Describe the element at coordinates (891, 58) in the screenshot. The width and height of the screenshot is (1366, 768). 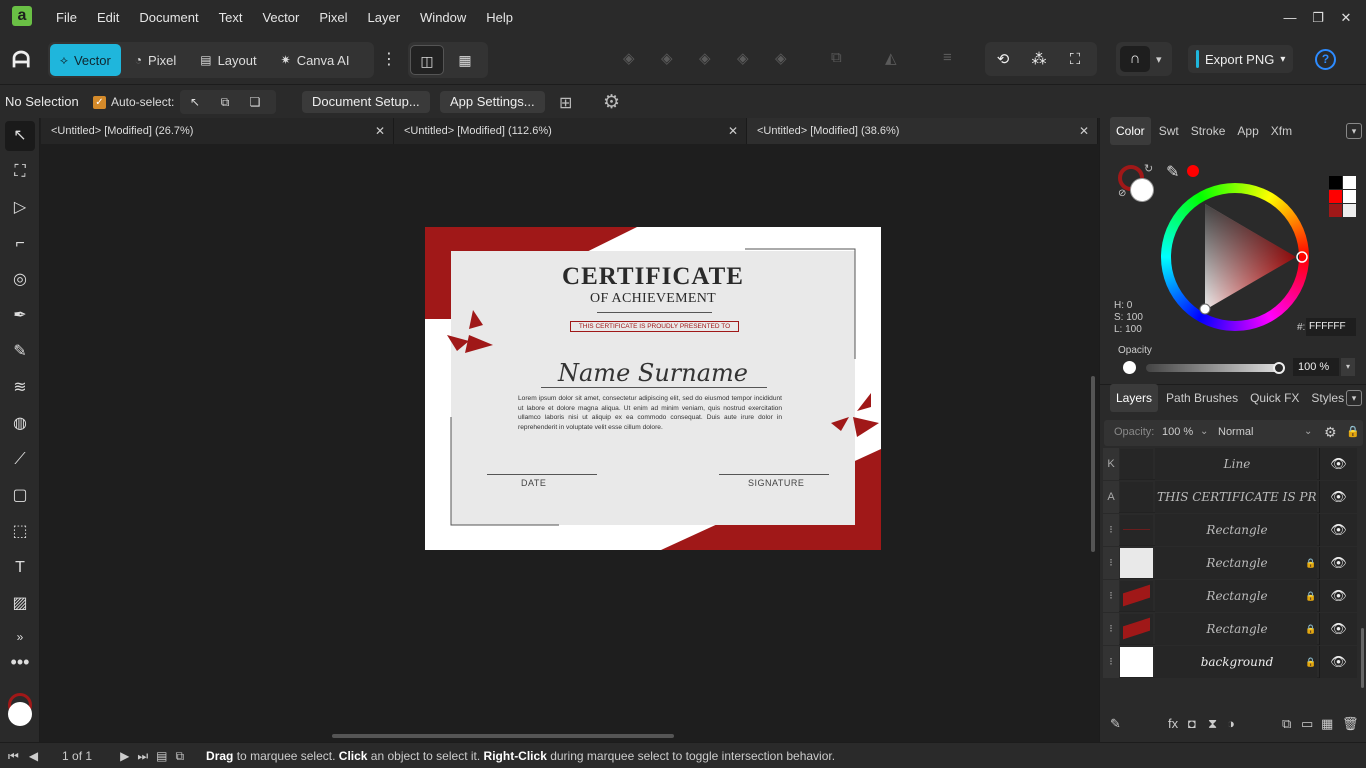
I see `flip-icon: ◭` at that location.